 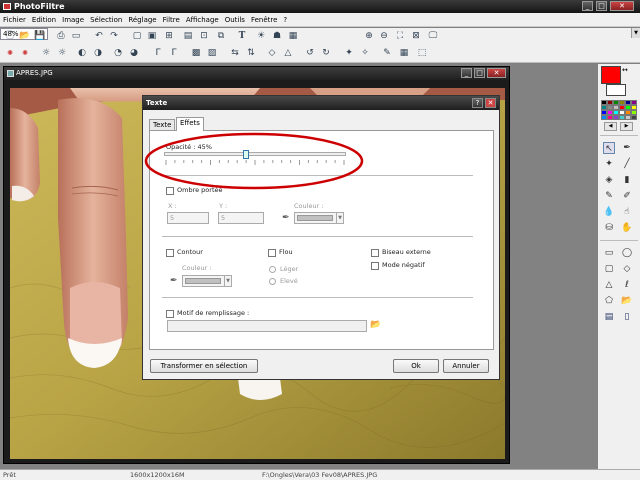 What do you see at coordinates (627, 212) in the screenshot?
I see `smudge-tool-icon: ☝` at bounding box center [627, 212].